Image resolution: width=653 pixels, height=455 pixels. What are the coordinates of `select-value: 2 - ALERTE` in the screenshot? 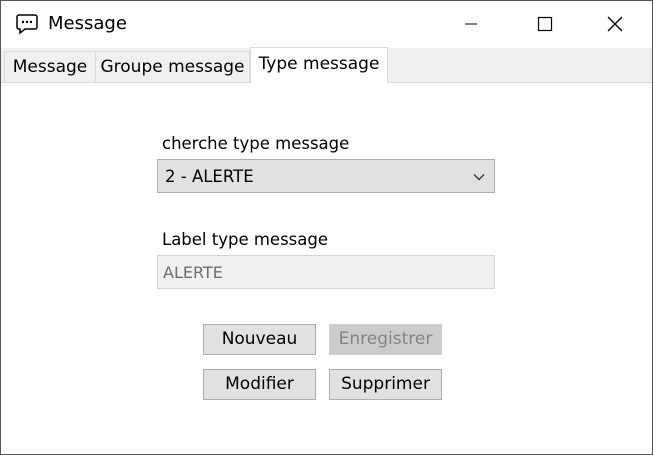 It's located at (209, 176).